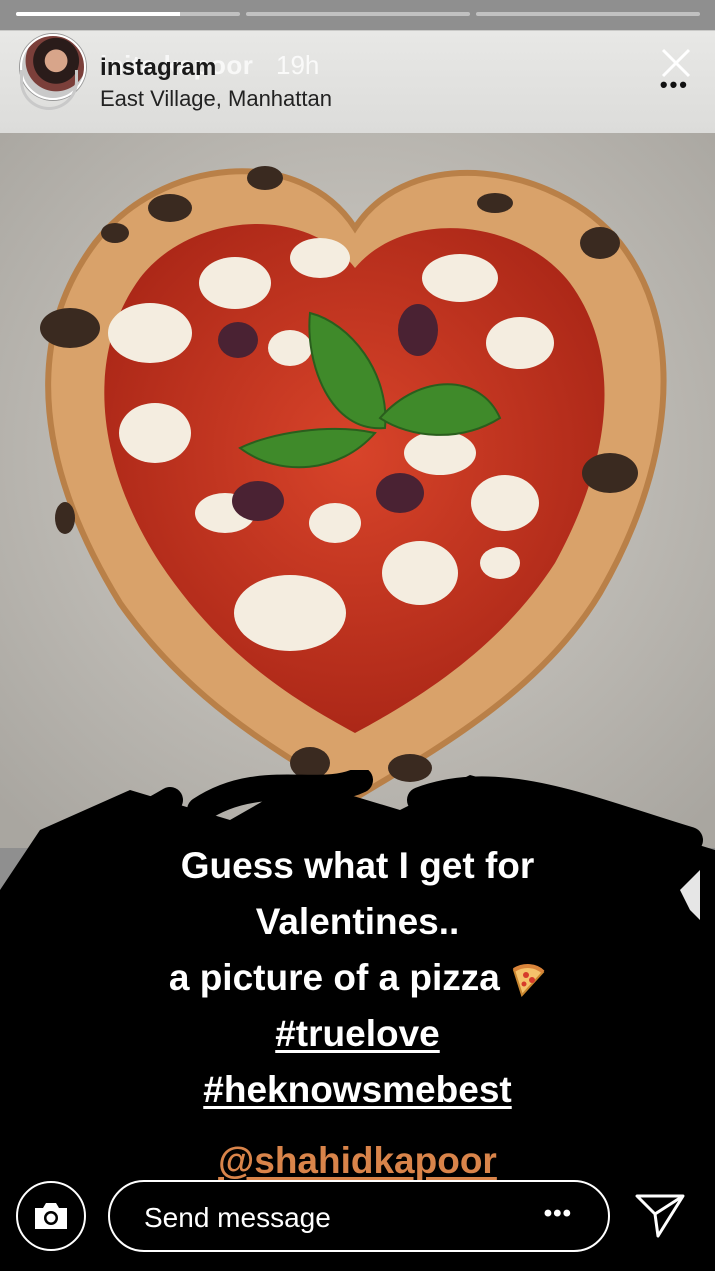 The image size is (715, 1271). I want to click on reply-bar: Send message •••, so click(357, 1223).